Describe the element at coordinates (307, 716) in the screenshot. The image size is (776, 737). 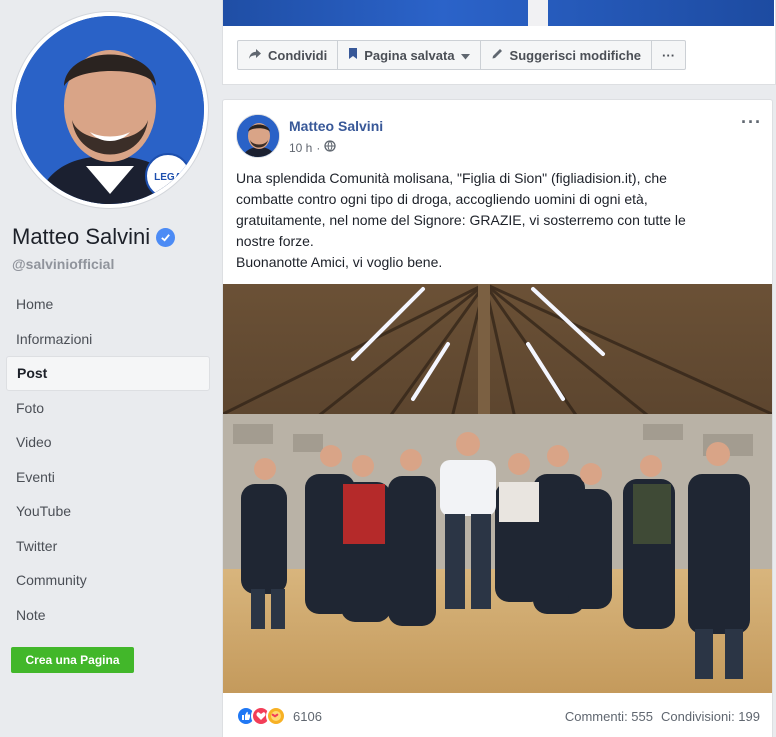
I see `reaction-count: 6106` at that location.